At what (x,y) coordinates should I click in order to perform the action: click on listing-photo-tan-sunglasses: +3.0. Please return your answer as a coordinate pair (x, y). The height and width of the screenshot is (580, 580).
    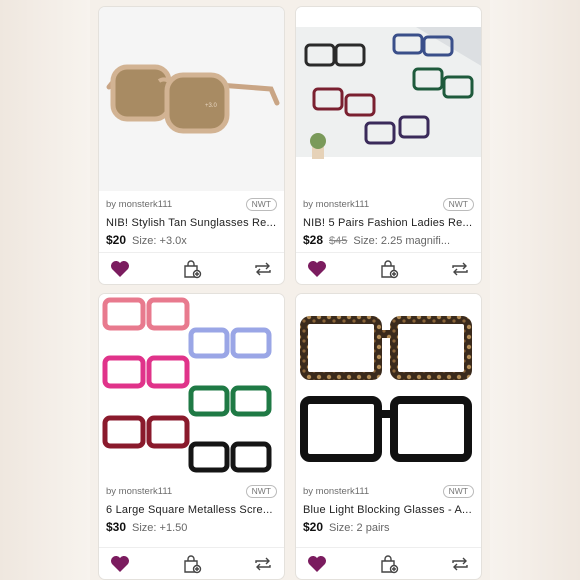
    Looking at the image, I should click on (191, 99).